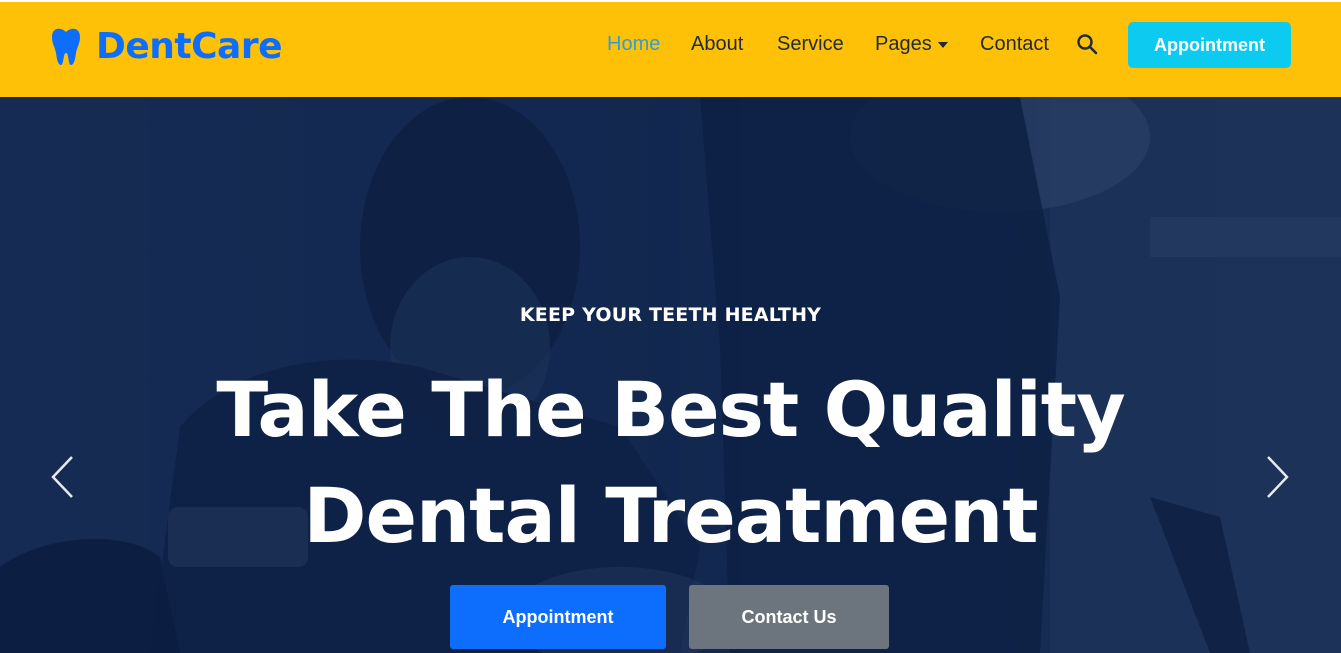  I want to click on nav-item-pages: Pages, so click(911, 44).